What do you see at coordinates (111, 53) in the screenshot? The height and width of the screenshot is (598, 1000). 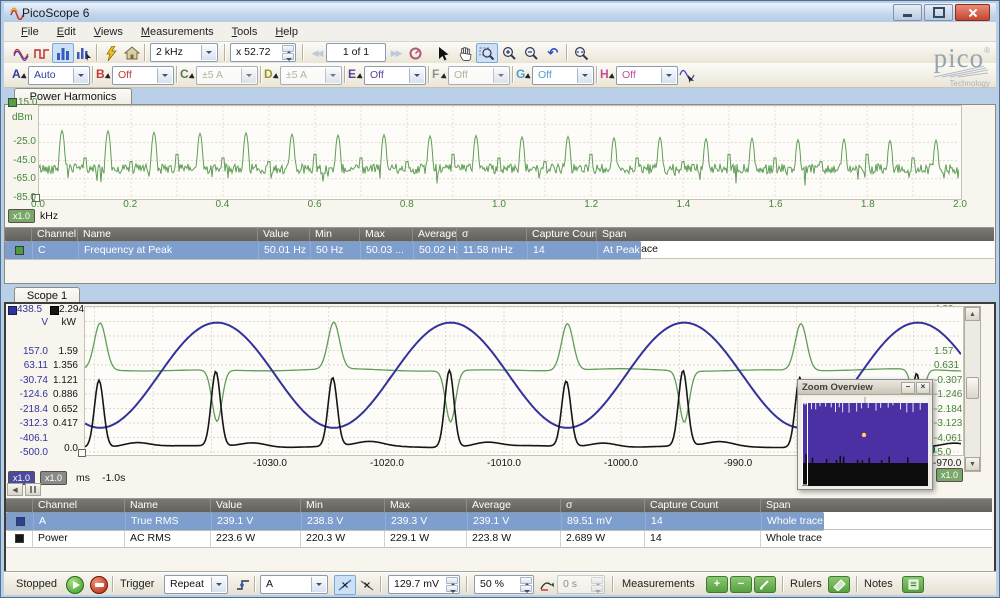 I see `auto-setup-icon` at bounding box center [111, 53].